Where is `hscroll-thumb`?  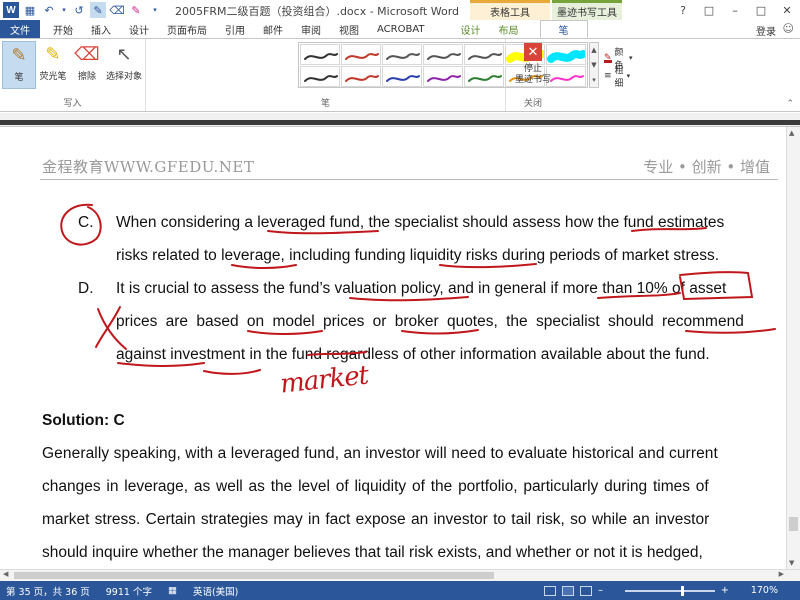 hscroll-thumb is located at coordinates (254, 575).